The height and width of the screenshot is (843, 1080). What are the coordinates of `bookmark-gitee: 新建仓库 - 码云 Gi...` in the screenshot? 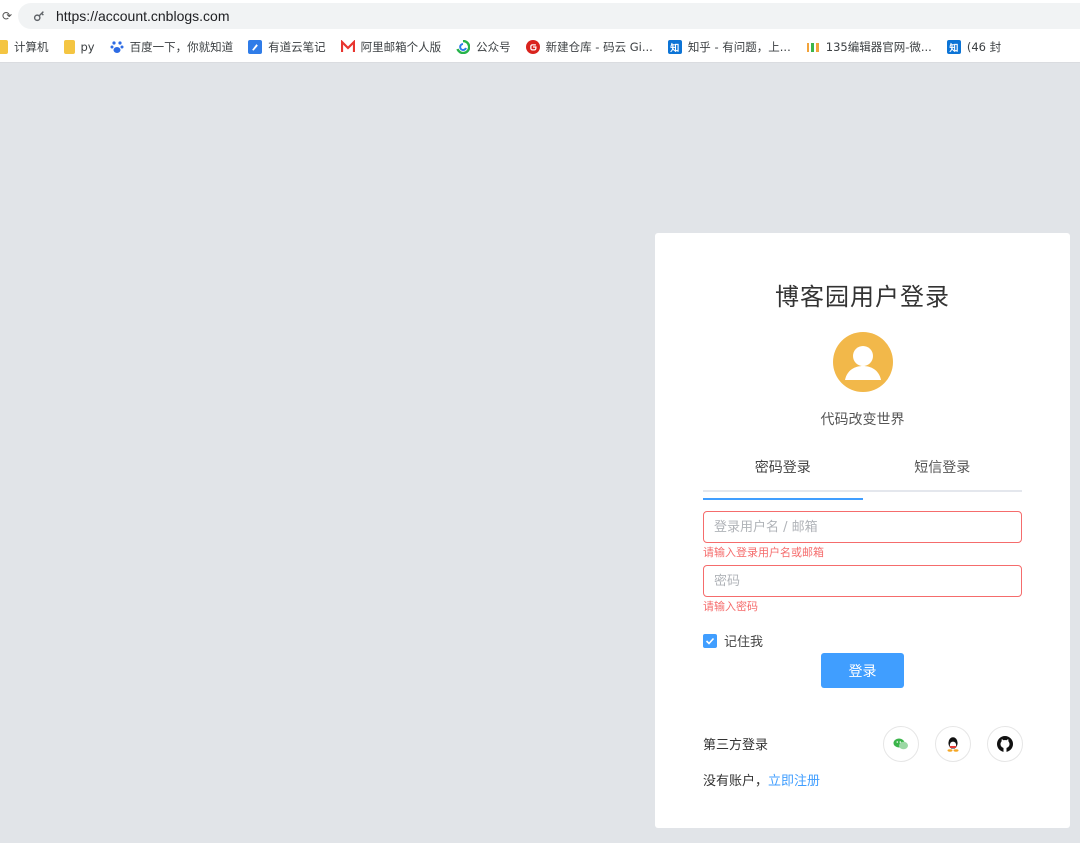 It's located at (589, 47).